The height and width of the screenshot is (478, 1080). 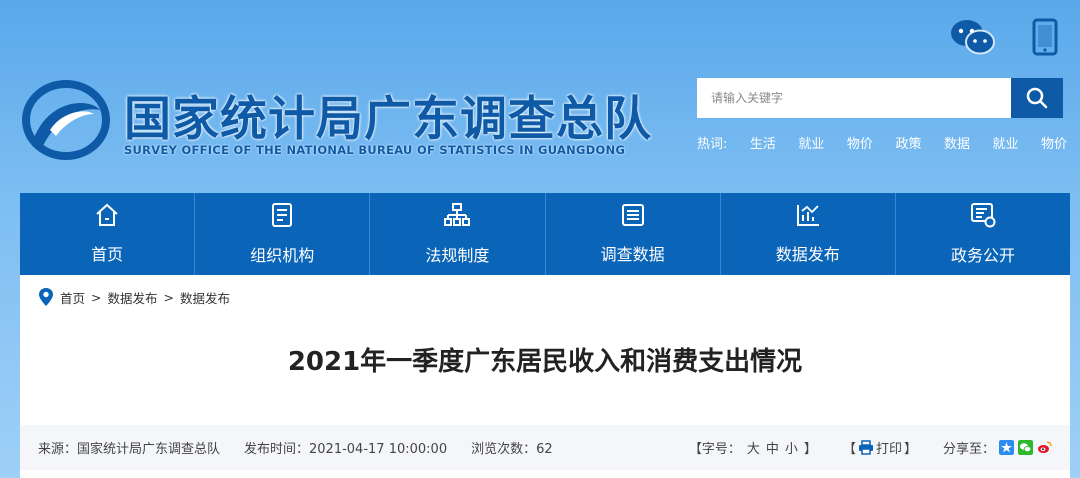 What do you see at coordinates (458, 234) in the screenshot?
I see `nav-item-regulations: 法规制度` at bounding box center [458, 234].